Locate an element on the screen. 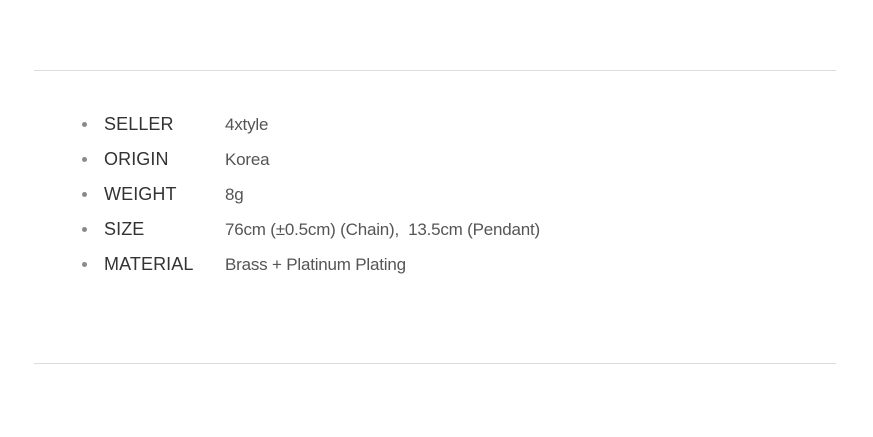 This screenshot has height=437, width=873. spec-value-origin: Korea is located at coordinates (247, 159).